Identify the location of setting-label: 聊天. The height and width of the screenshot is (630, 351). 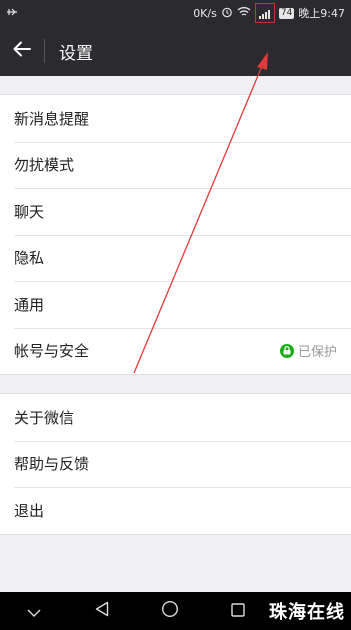
(29, 211).